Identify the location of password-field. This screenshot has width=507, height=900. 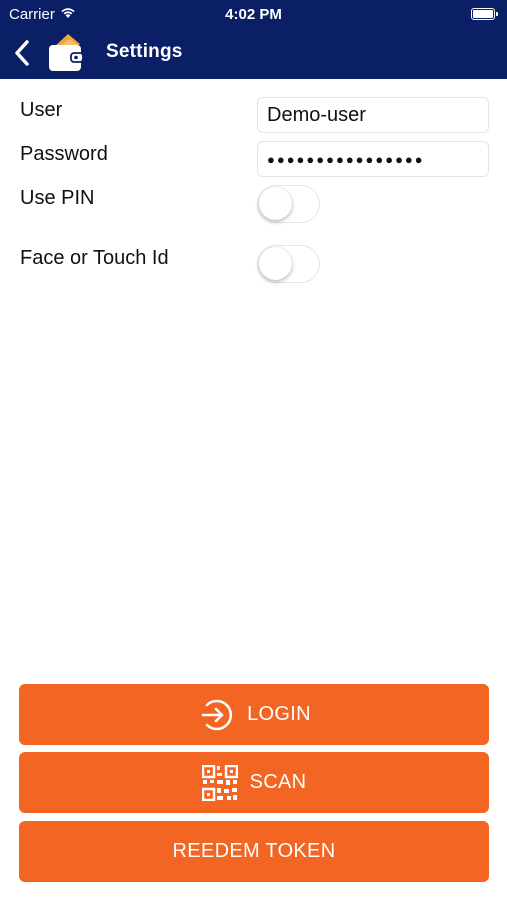
(373, 159).